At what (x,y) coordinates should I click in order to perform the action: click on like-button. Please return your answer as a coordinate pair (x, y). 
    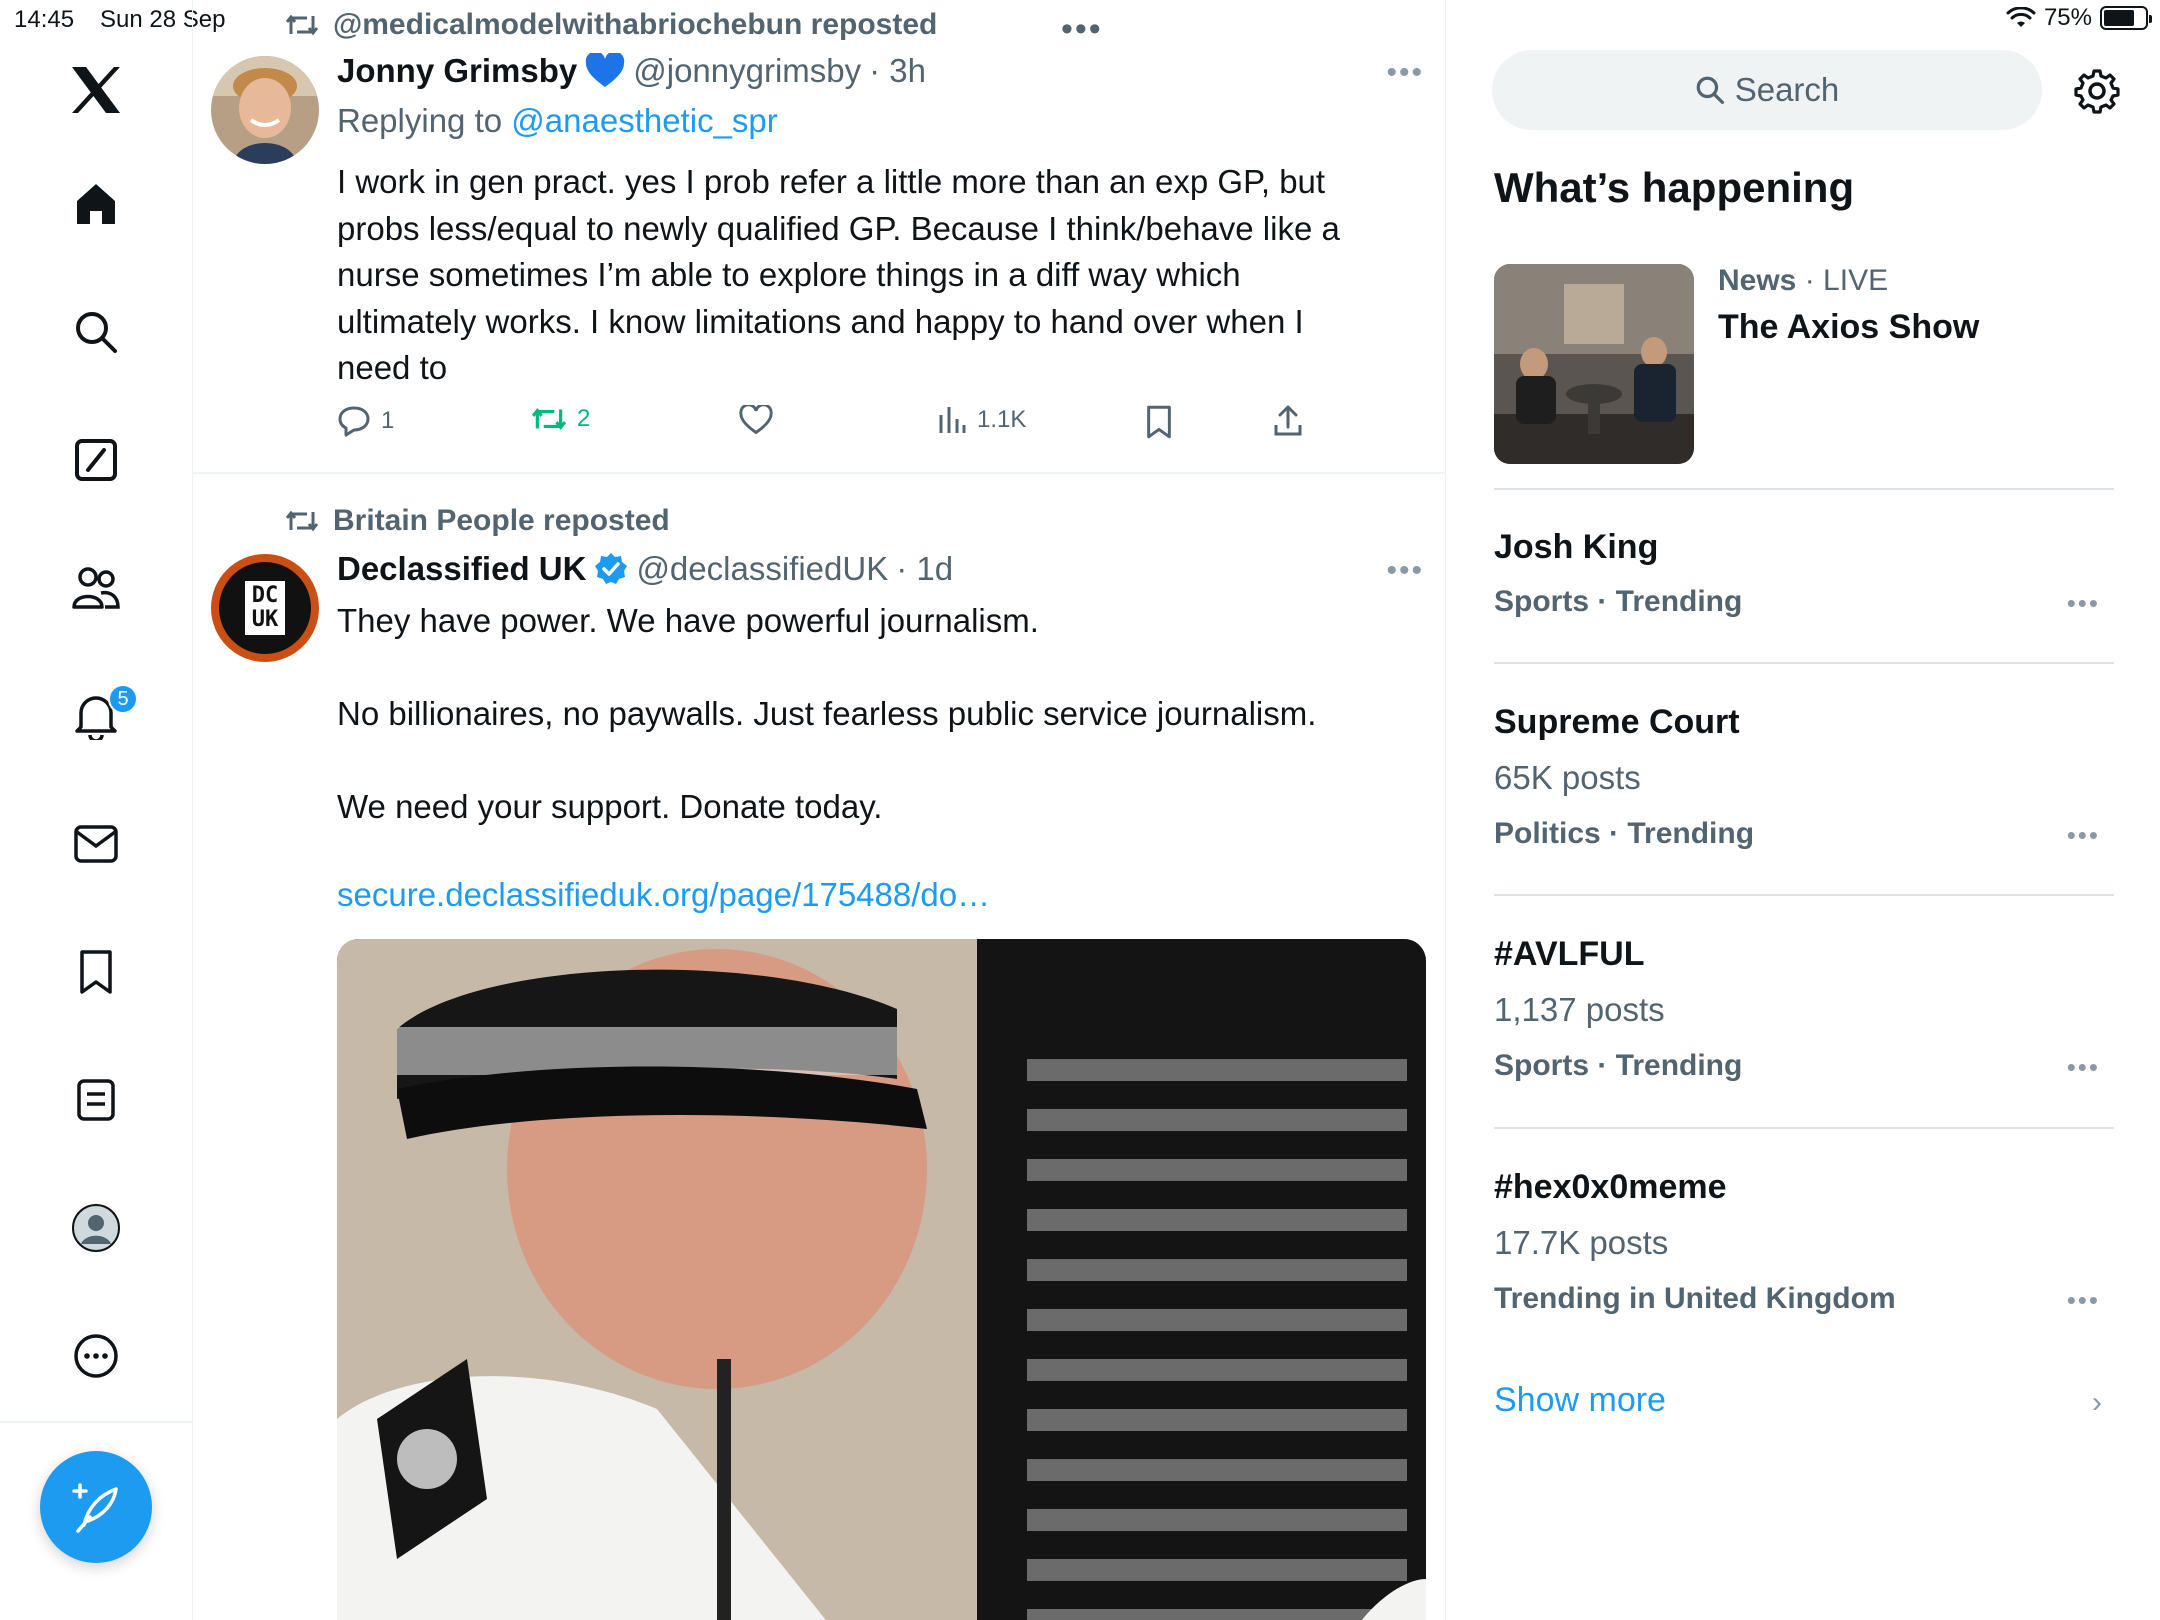
    Looking at the image, I should click on (756, 420).